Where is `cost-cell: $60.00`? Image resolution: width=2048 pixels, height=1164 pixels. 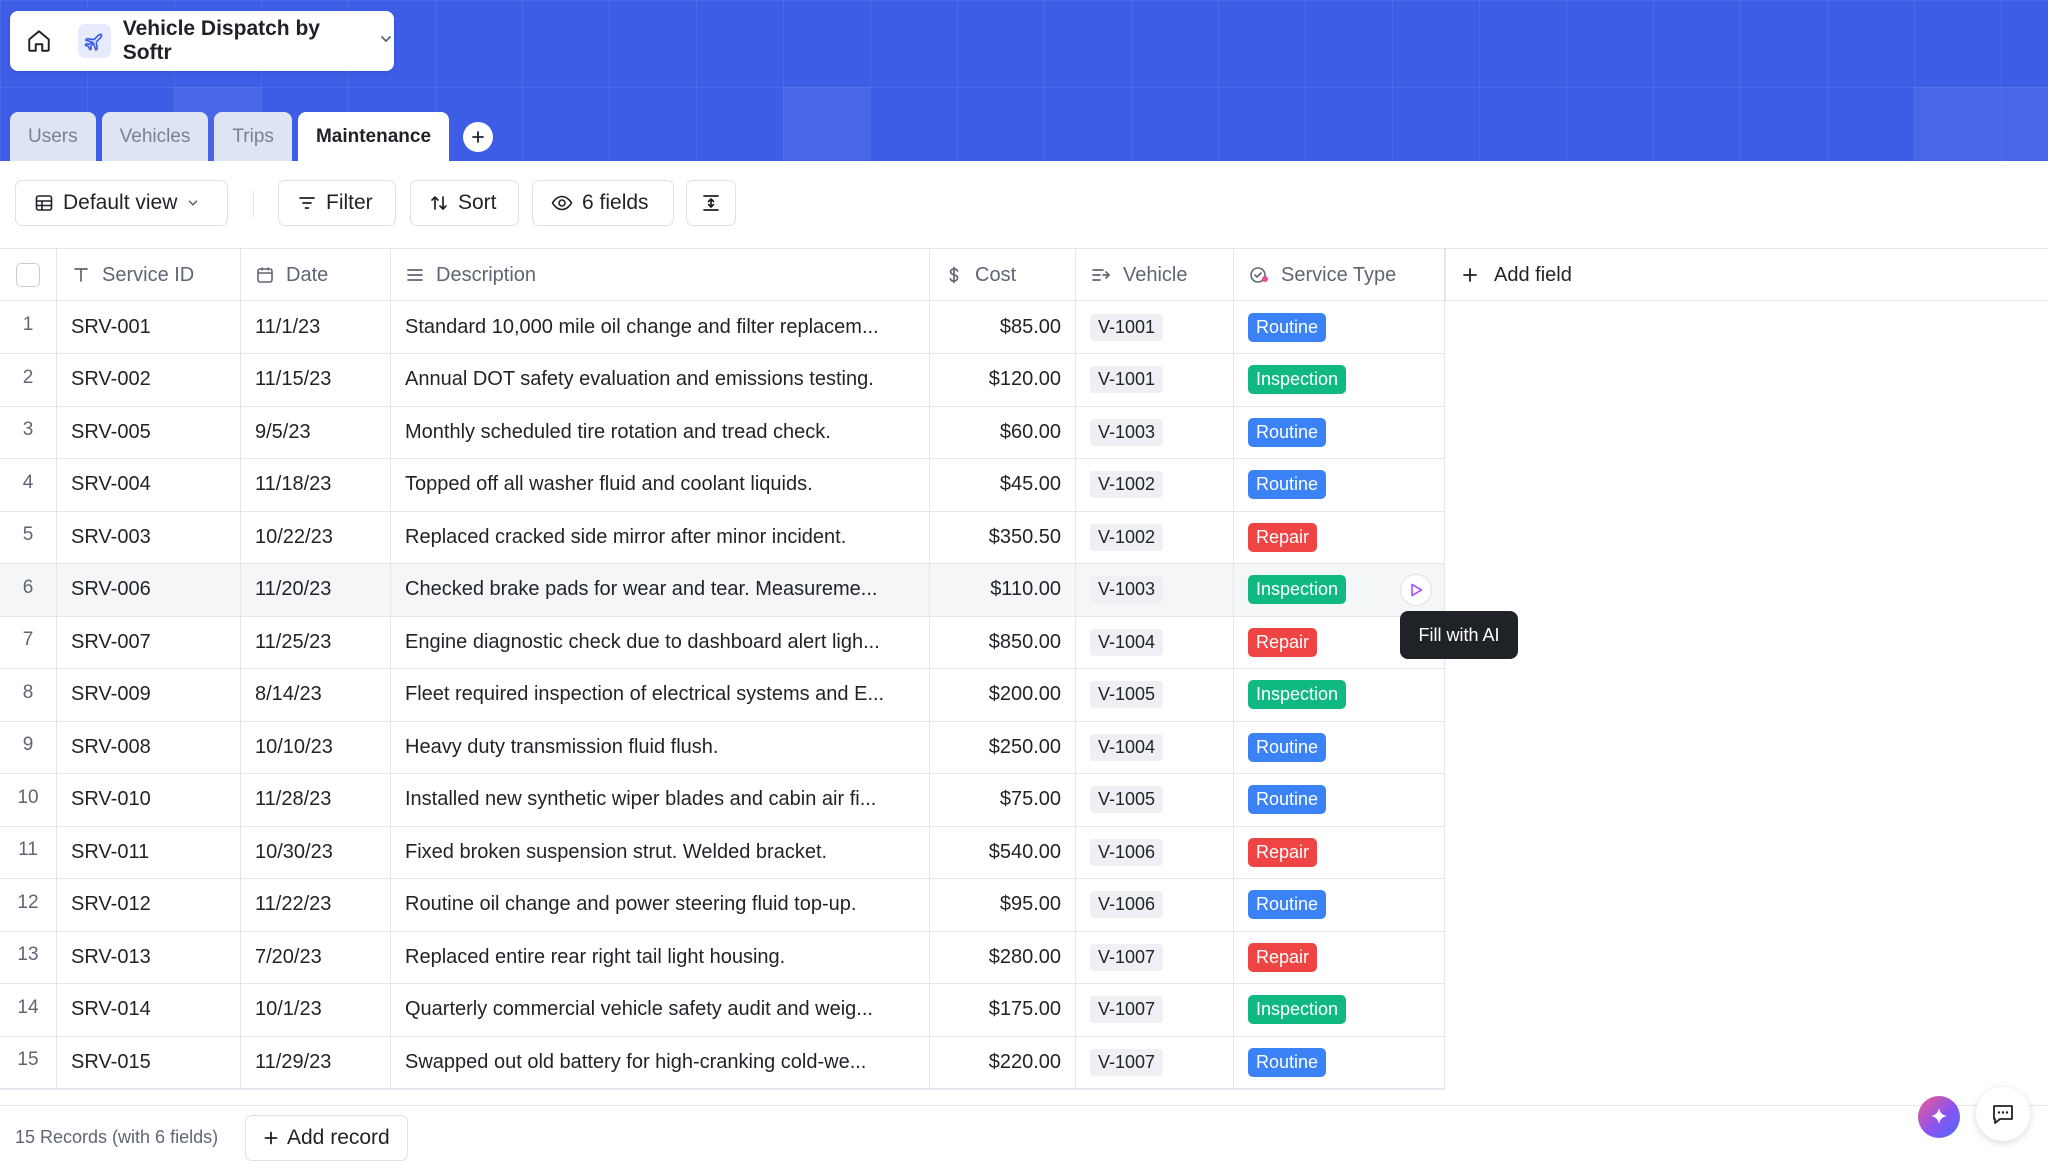 cost-cell: $60.00 is located at coordinates (1003, 432).